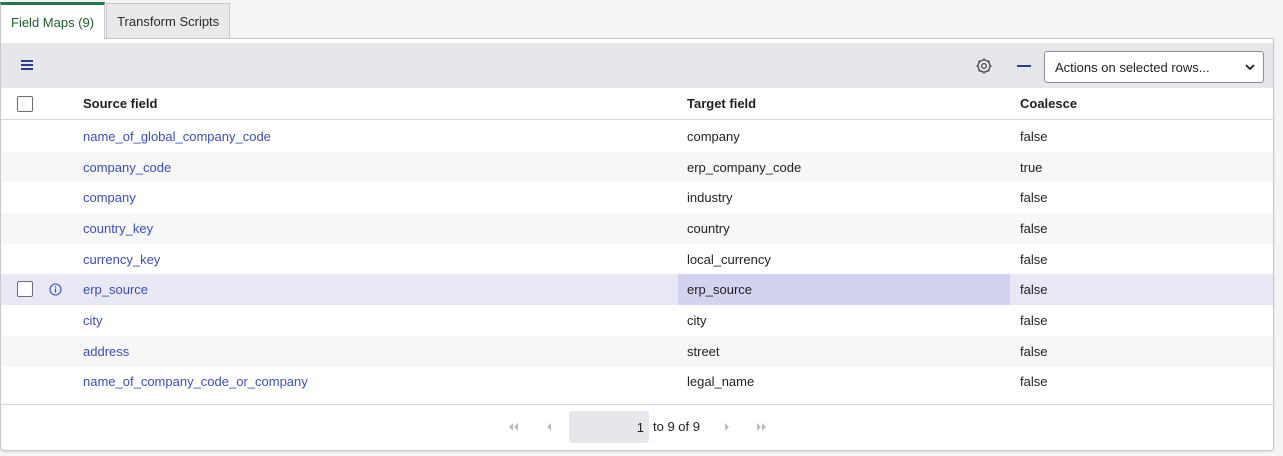  I want to click on target-field-cell: erp_company_code, so click(744, 167).